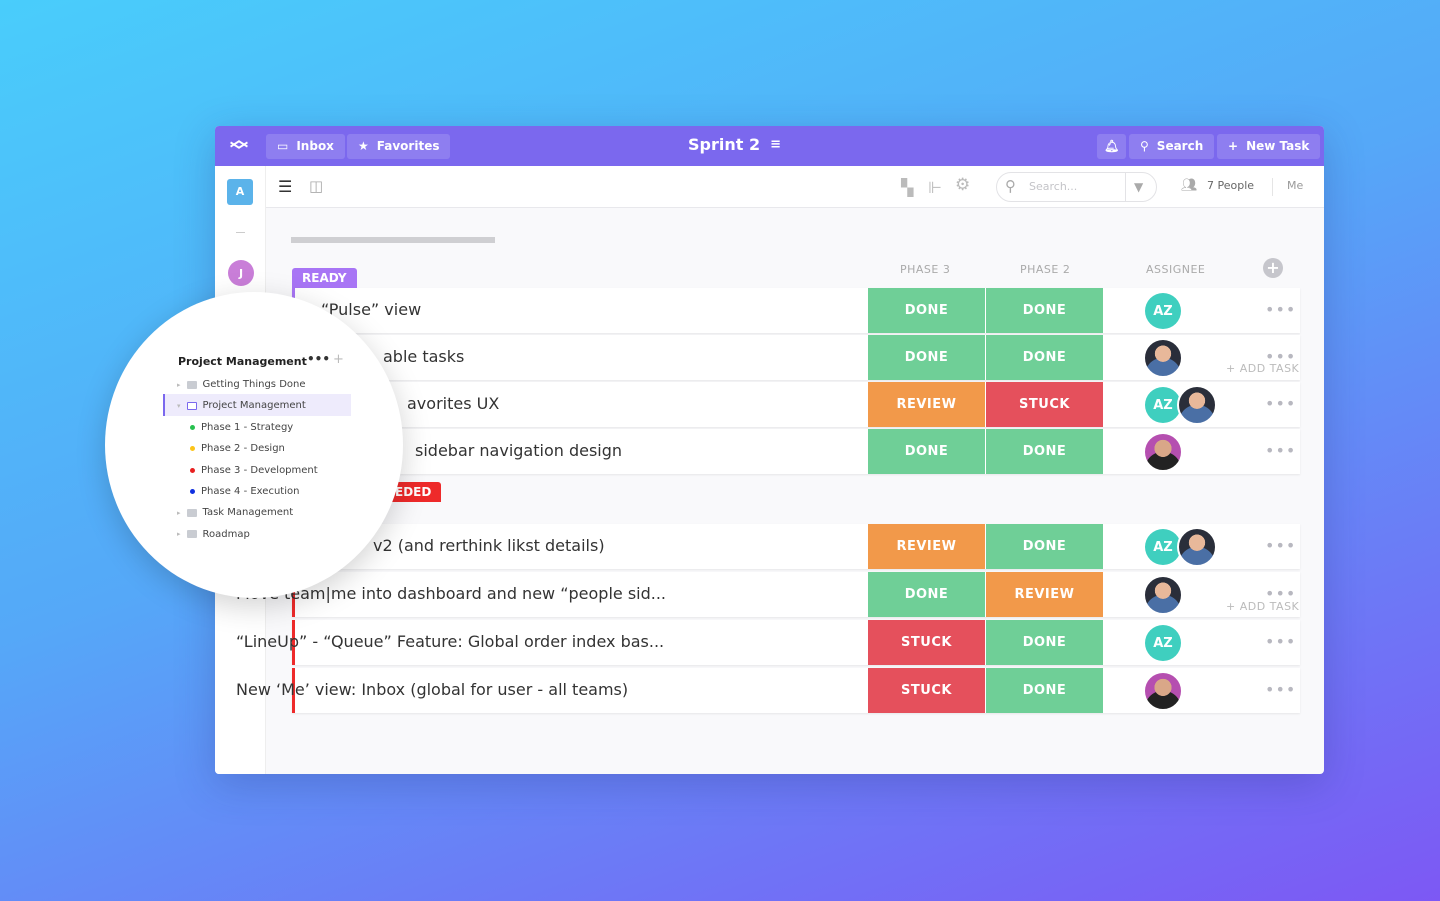 This screenshot has height=901, width=1440. What do you see at coordinates (453, 403) in the screenshot?
I see `task-name: avorites UX` at bounding box center [453, 403].